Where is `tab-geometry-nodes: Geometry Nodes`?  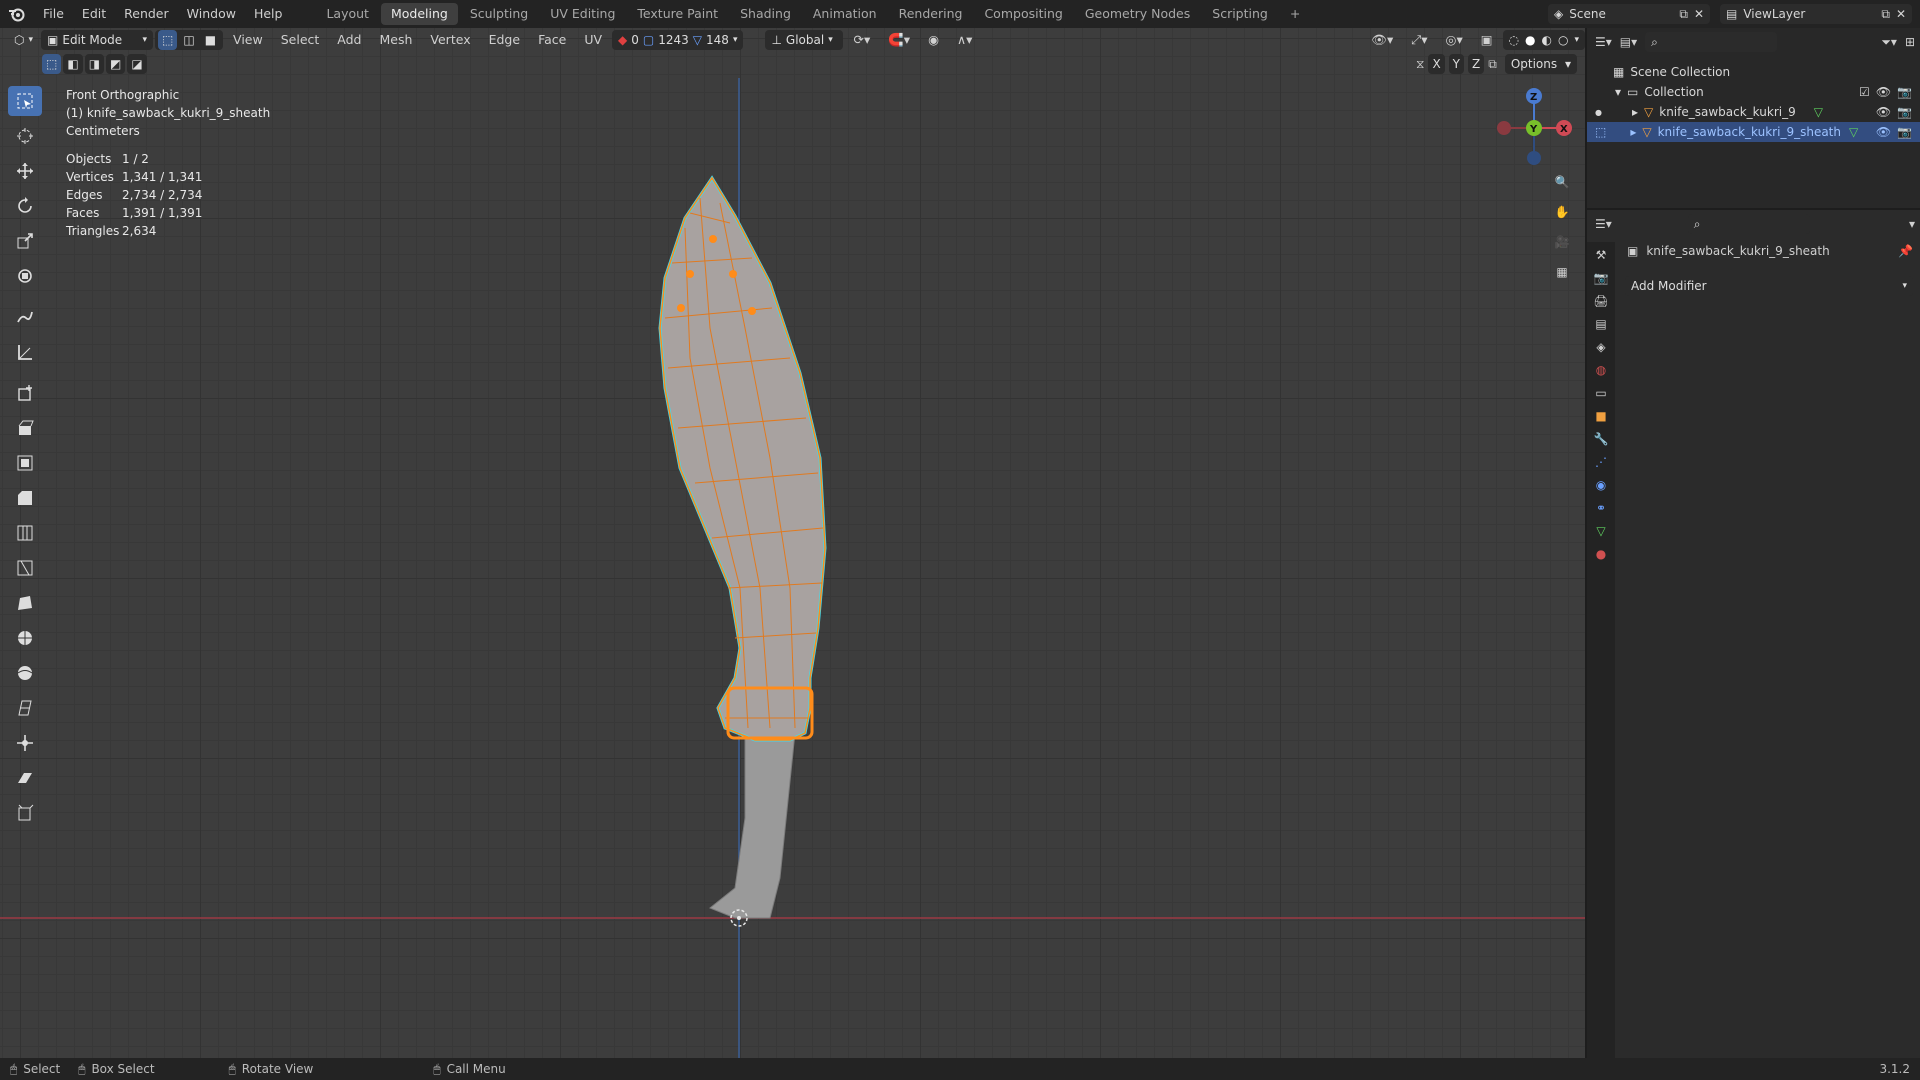
tab-geometry-nodes: Geometry Nodes is located at coordinates (1137, 14).